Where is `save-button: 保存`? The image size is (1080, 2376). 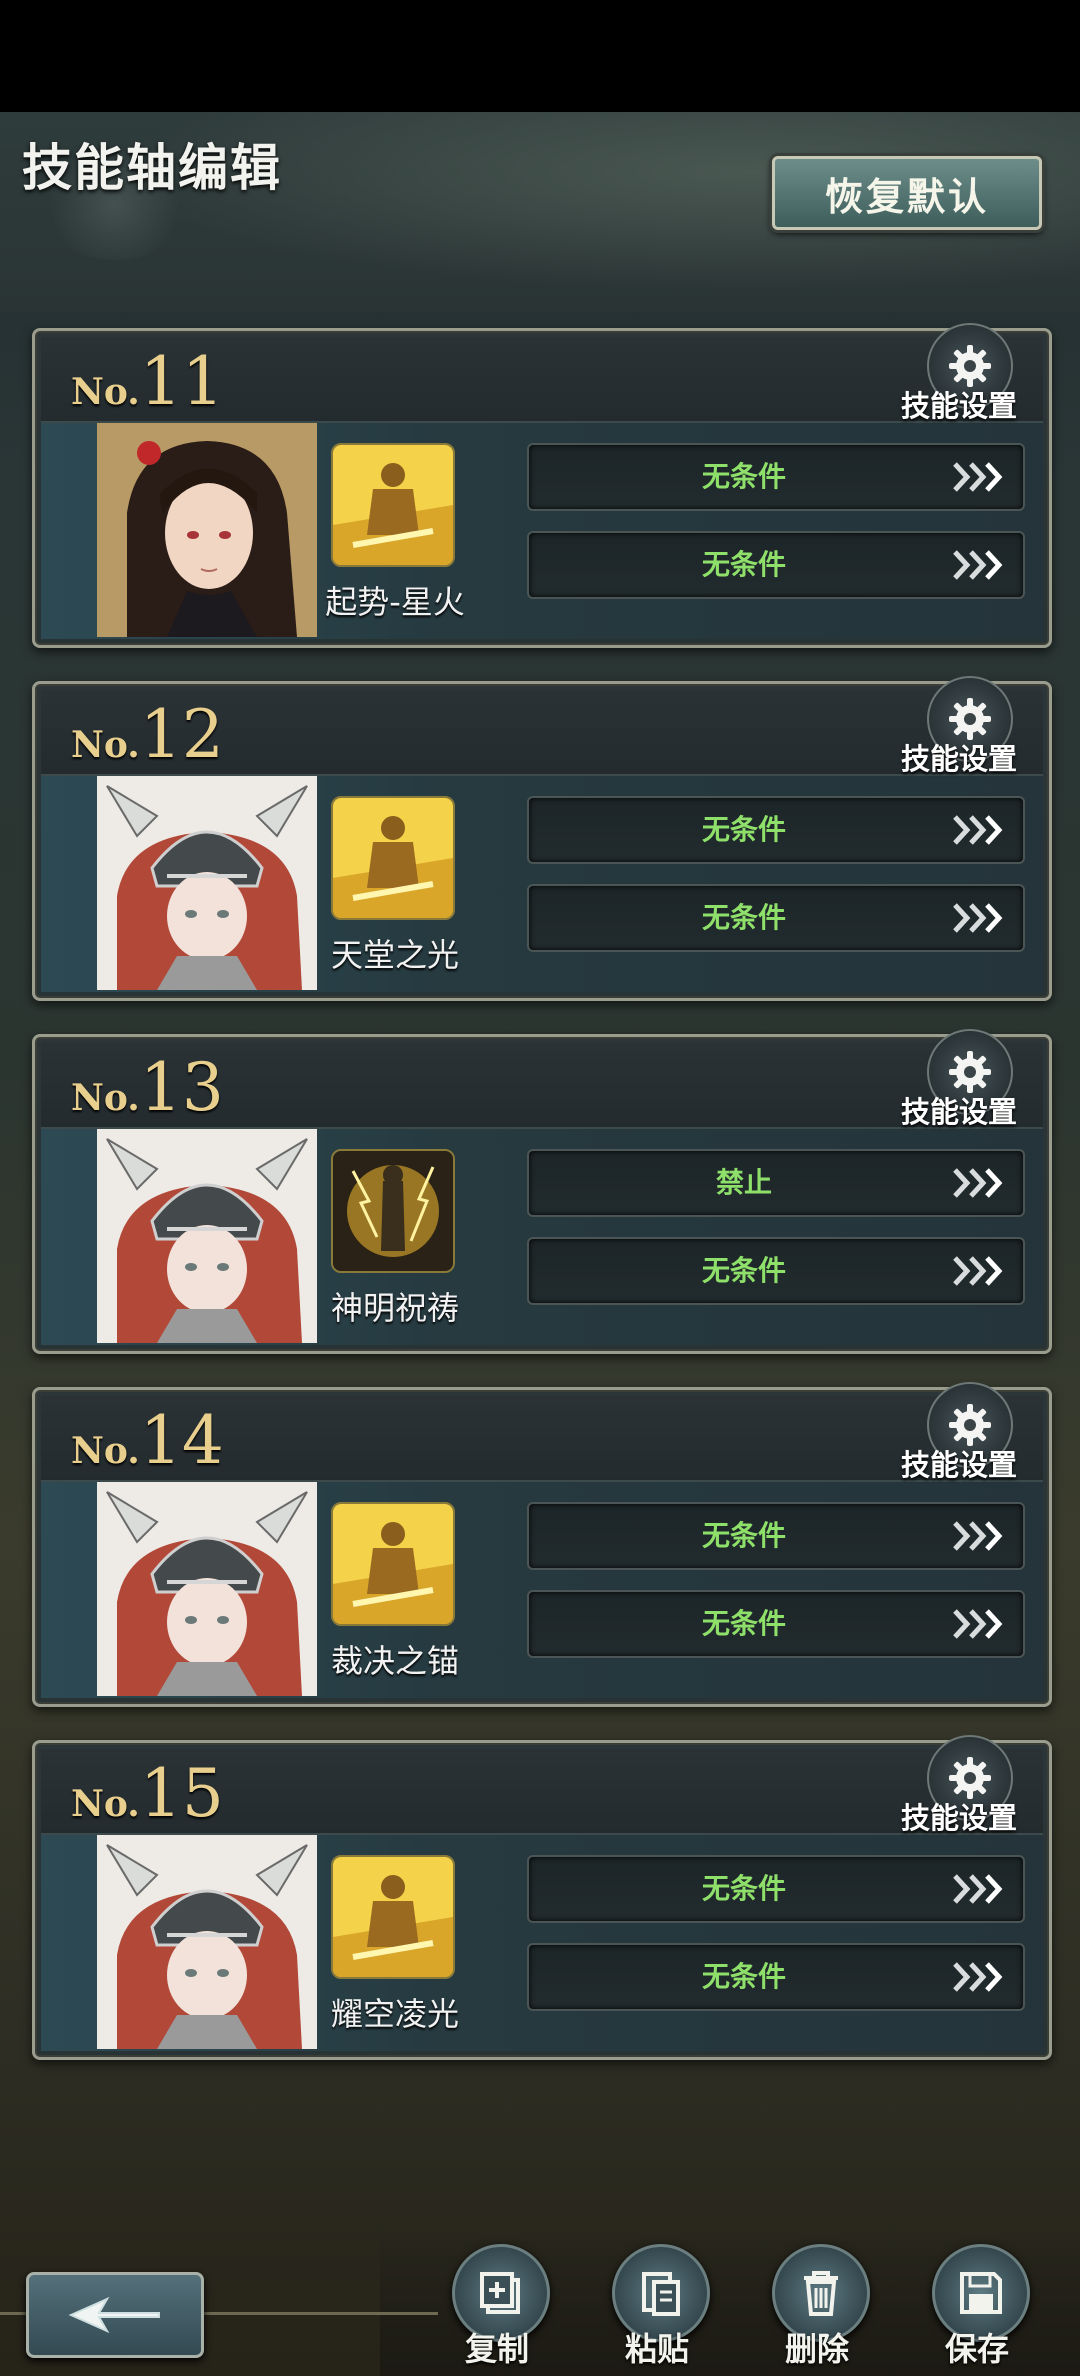
save-button: 保存 is located at coordinates (977, 2308).